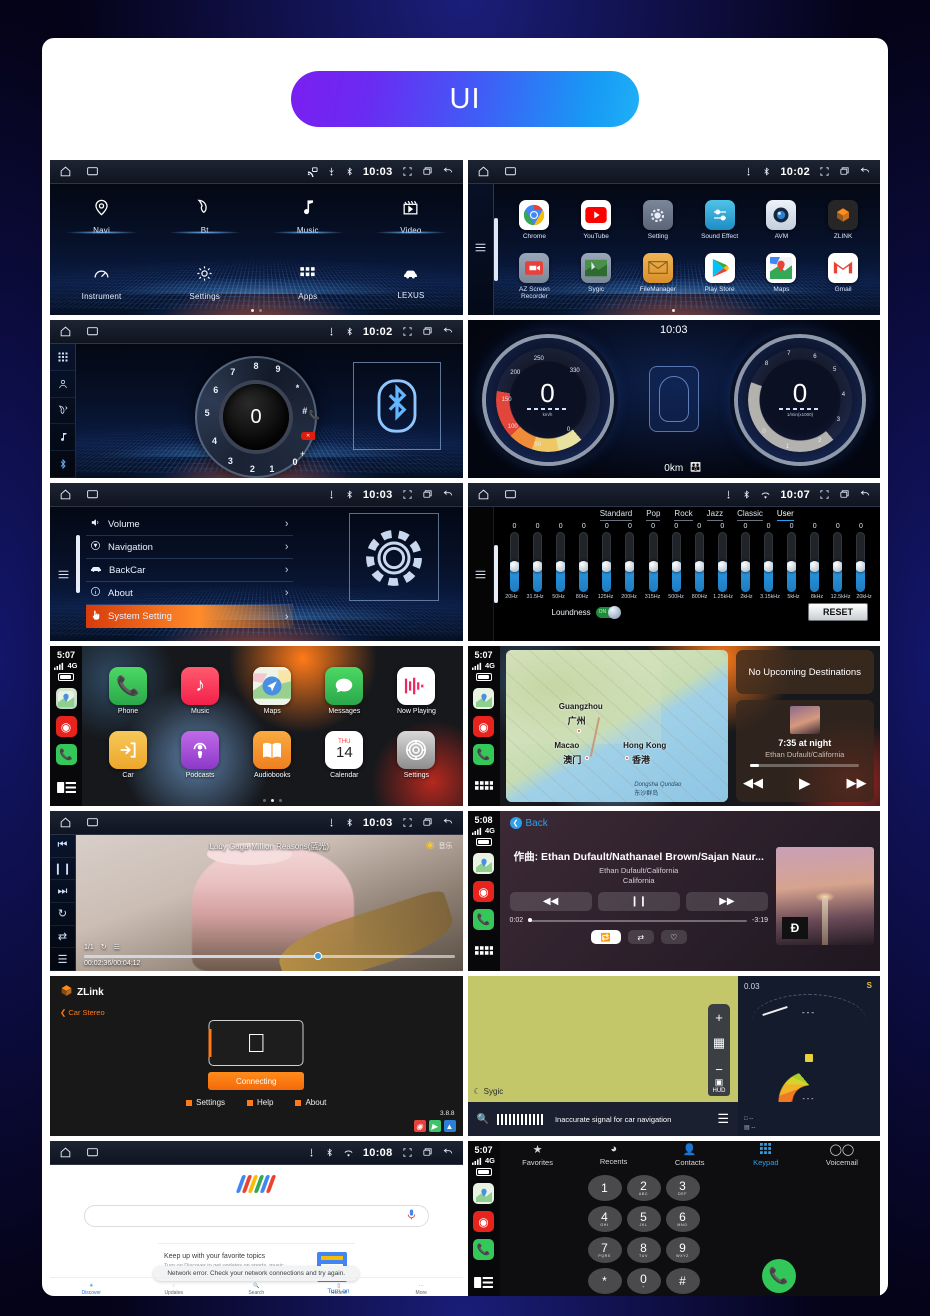 This screenshot has height=1316, width=930. I want to click on menu-icon: ☰, so click(723, 1119).